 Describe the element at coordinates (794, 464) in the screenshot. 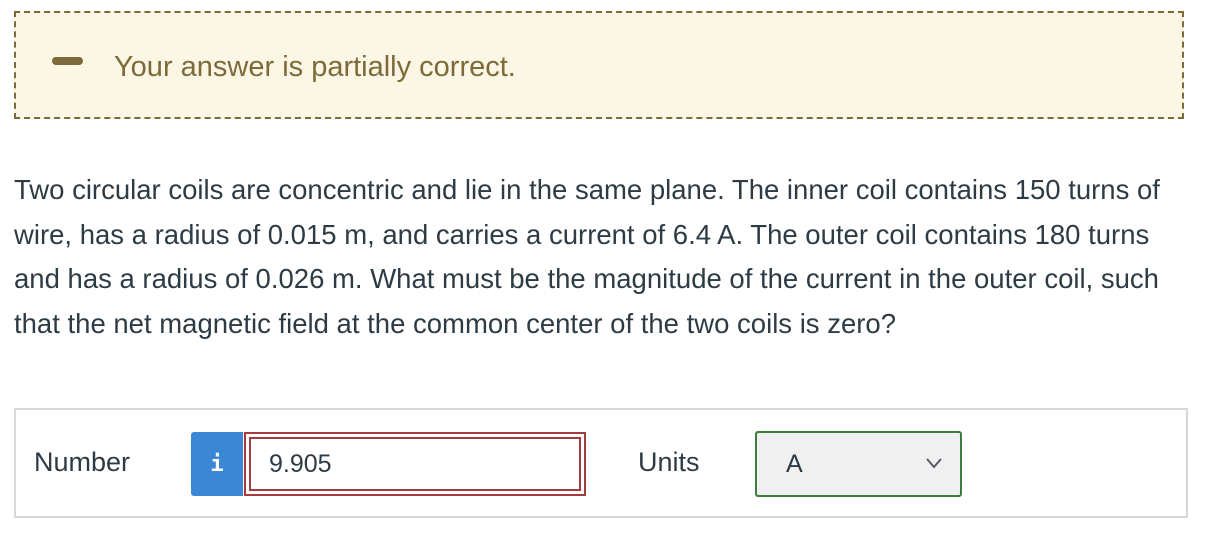

I see `units-selected-value: A` at that location.